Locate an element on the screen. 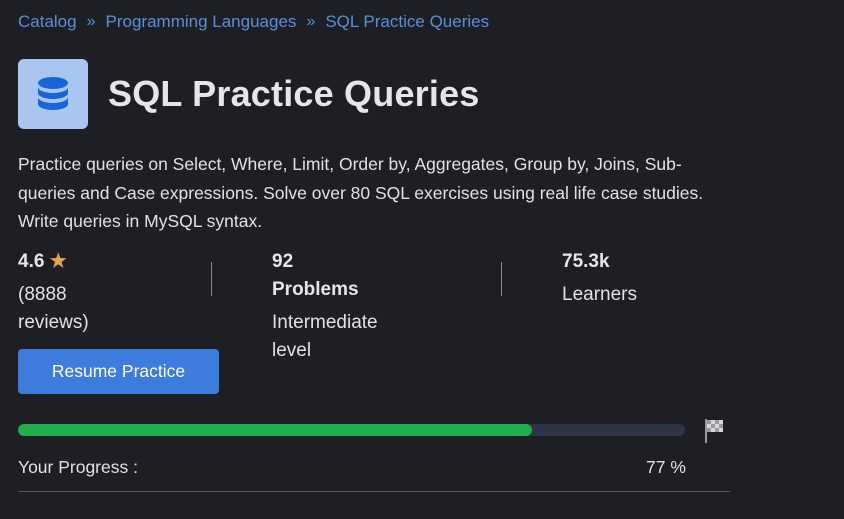 The image size is (844, 519). learners-stat: 75.3k Learners is located at coordinates (599, 278).